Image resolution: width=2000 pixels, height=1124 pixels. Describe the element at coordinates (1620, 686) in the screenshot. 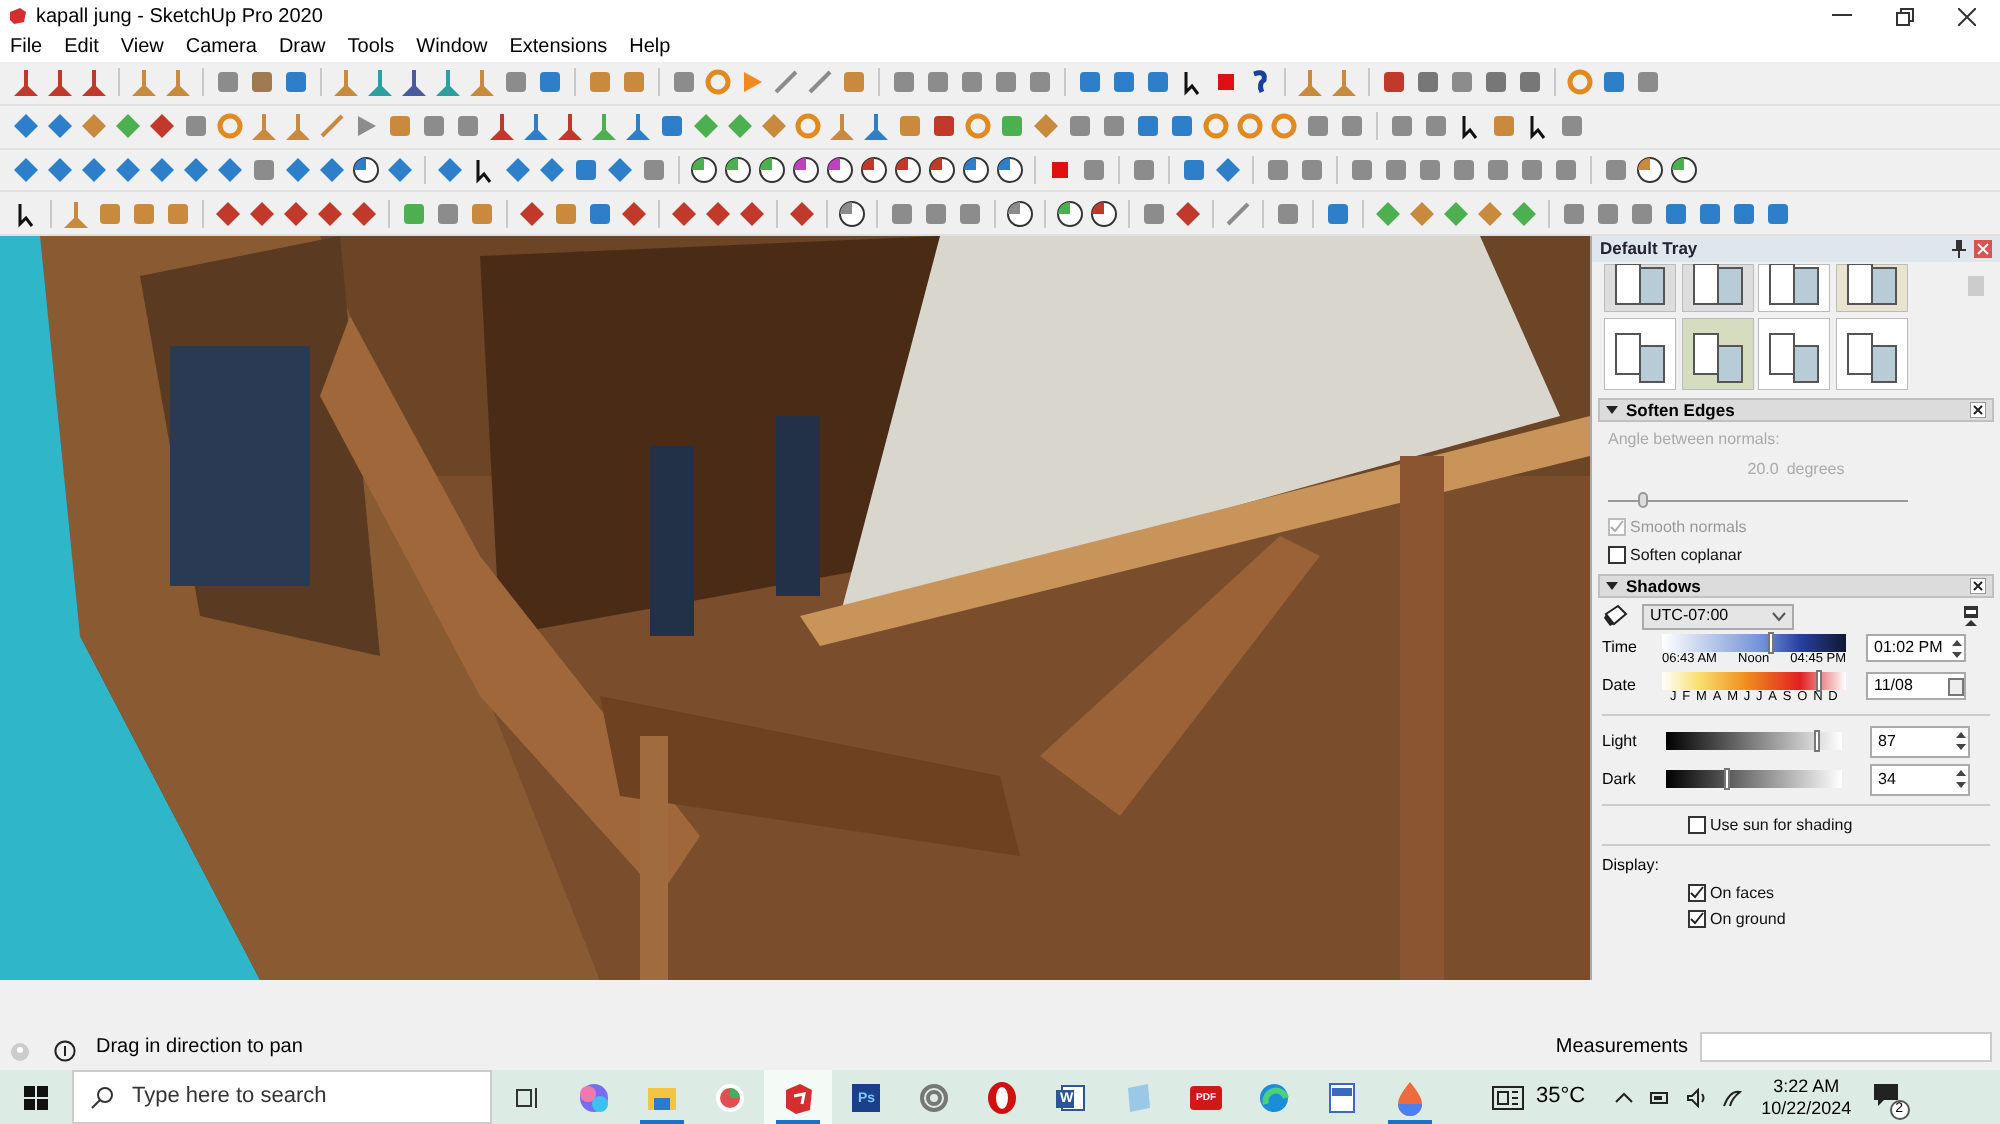

I see `date-label: Date` at that location.